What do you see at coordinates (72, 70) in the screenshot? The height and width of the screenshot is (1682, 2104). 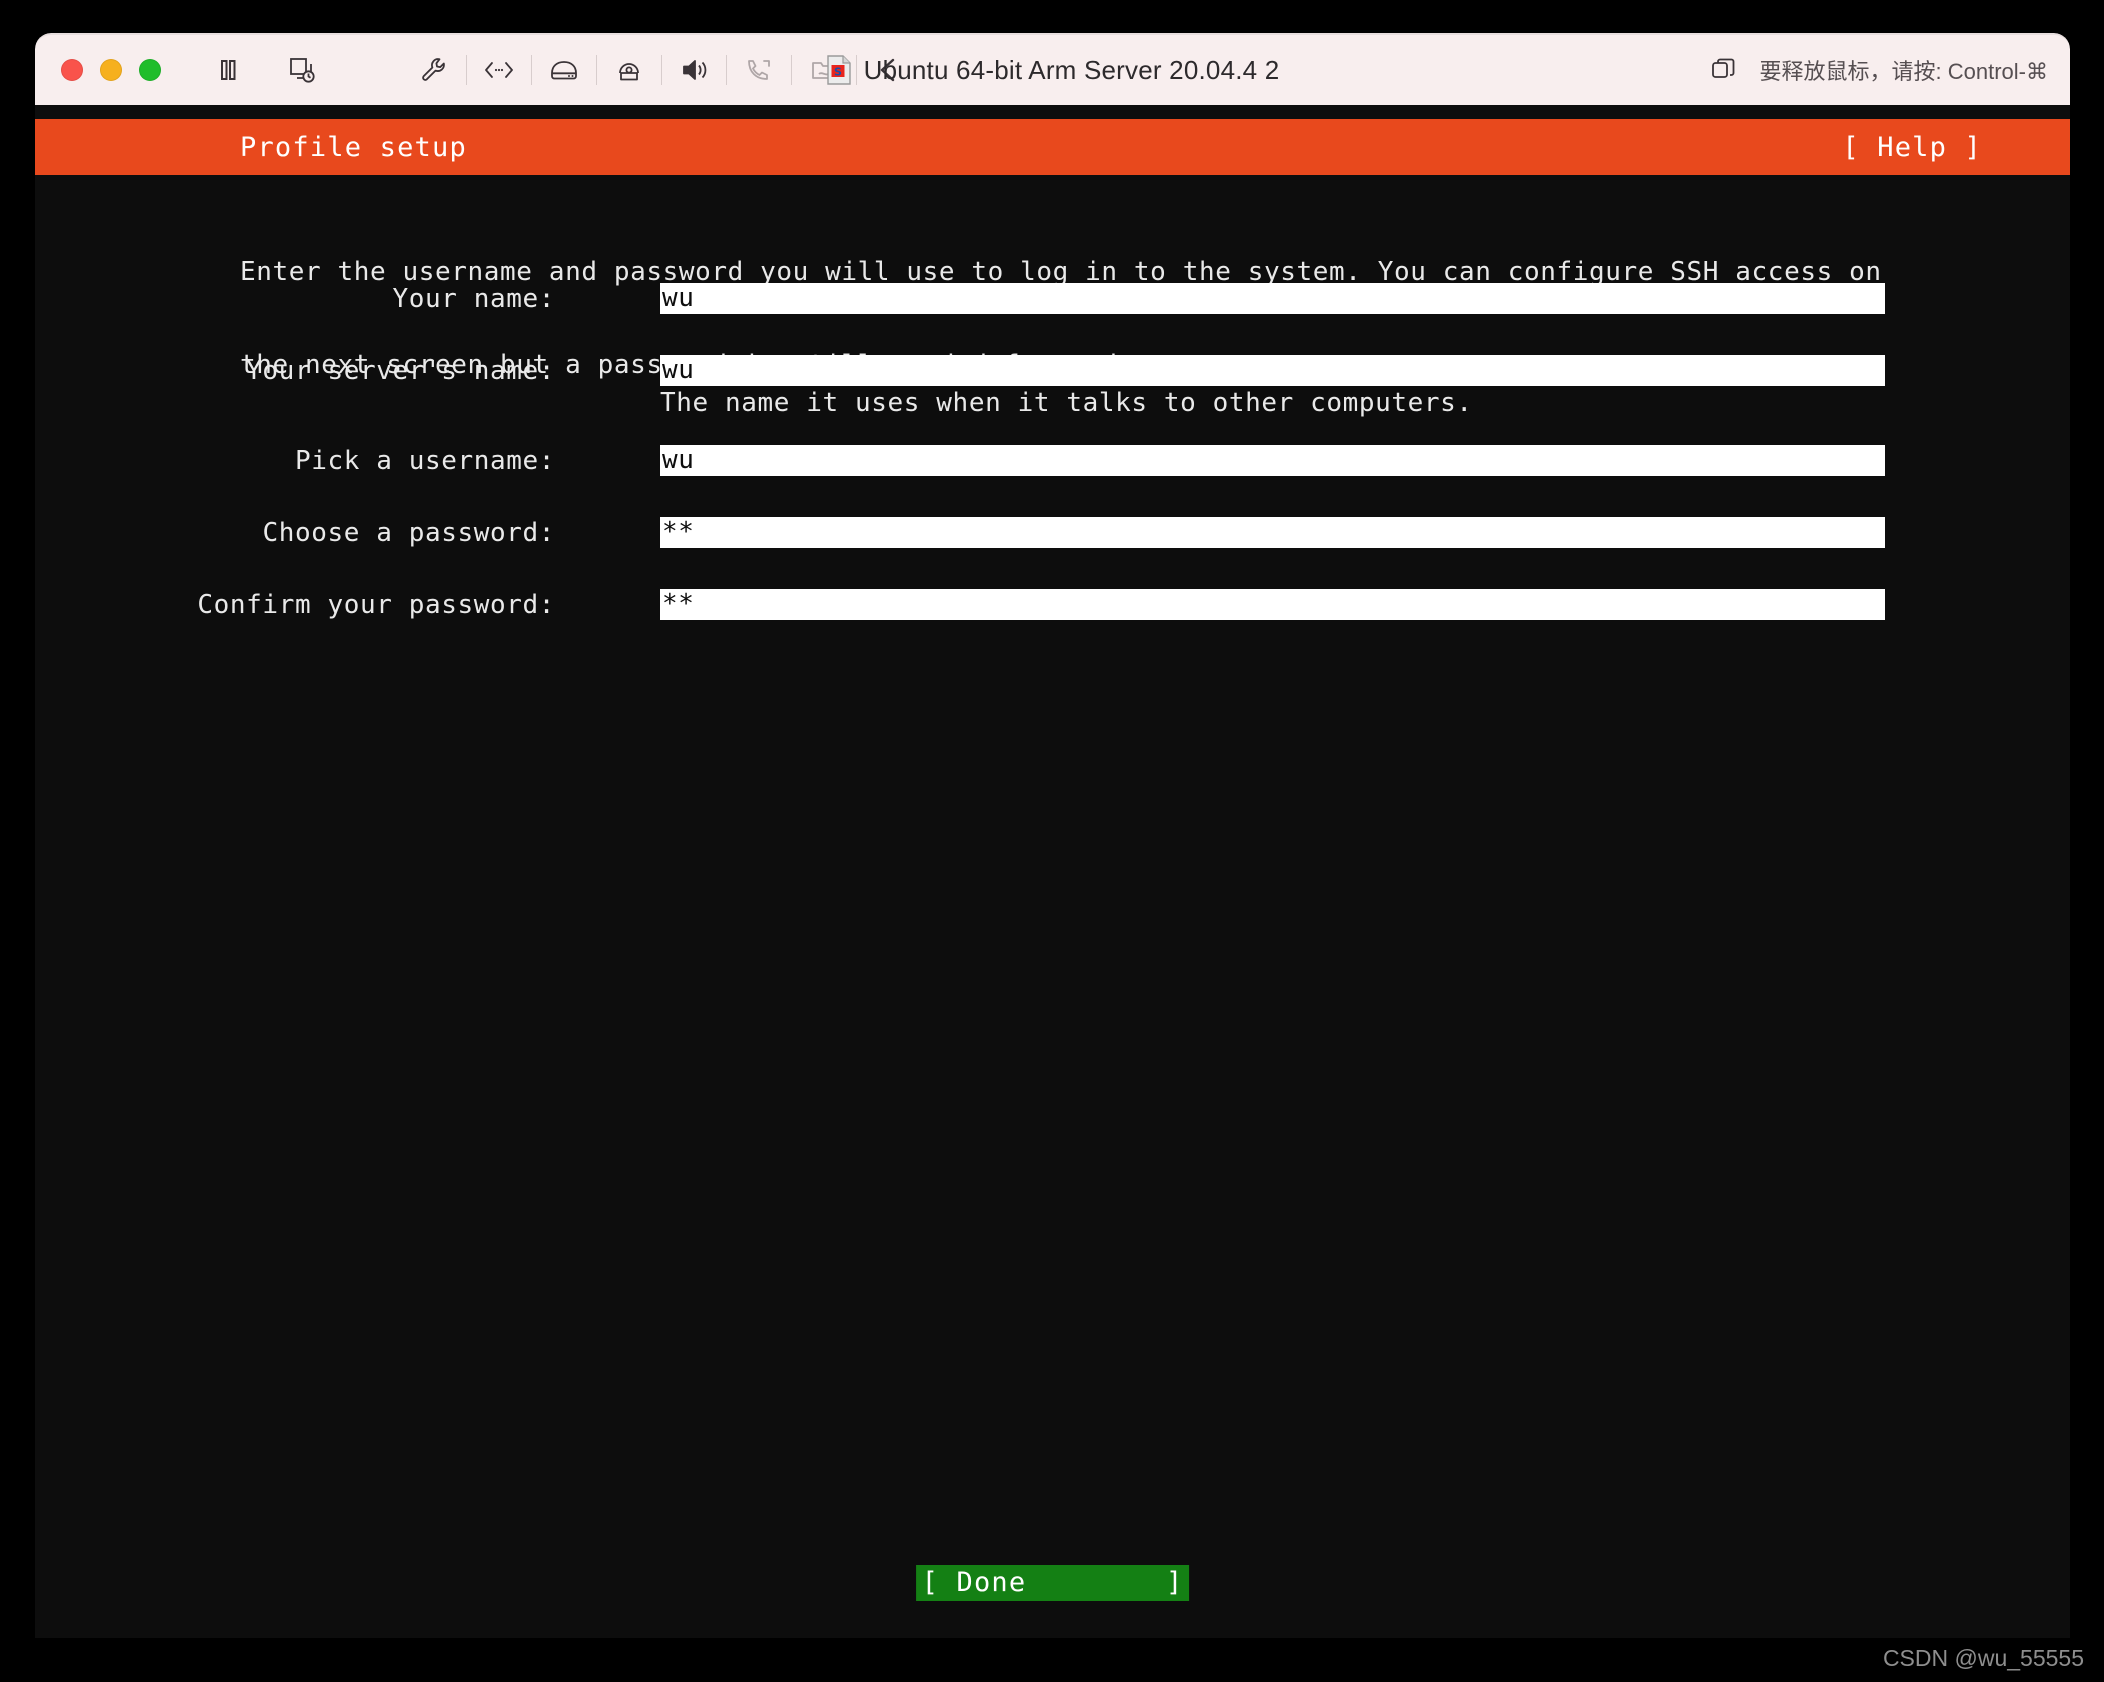 I see `close-window-button` at bounding box center [72, 70].